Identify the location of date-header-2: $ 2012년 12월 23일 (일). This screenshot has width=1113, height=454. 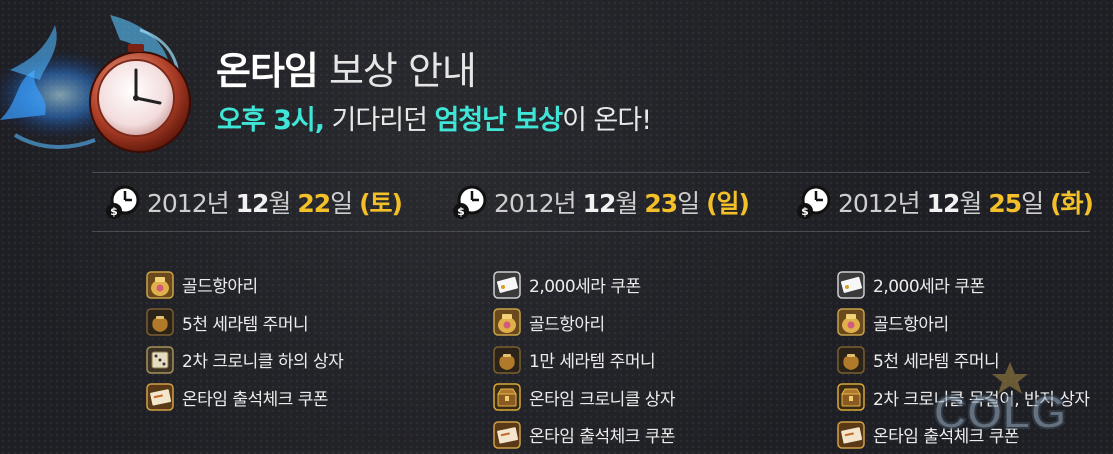
(601, 202).